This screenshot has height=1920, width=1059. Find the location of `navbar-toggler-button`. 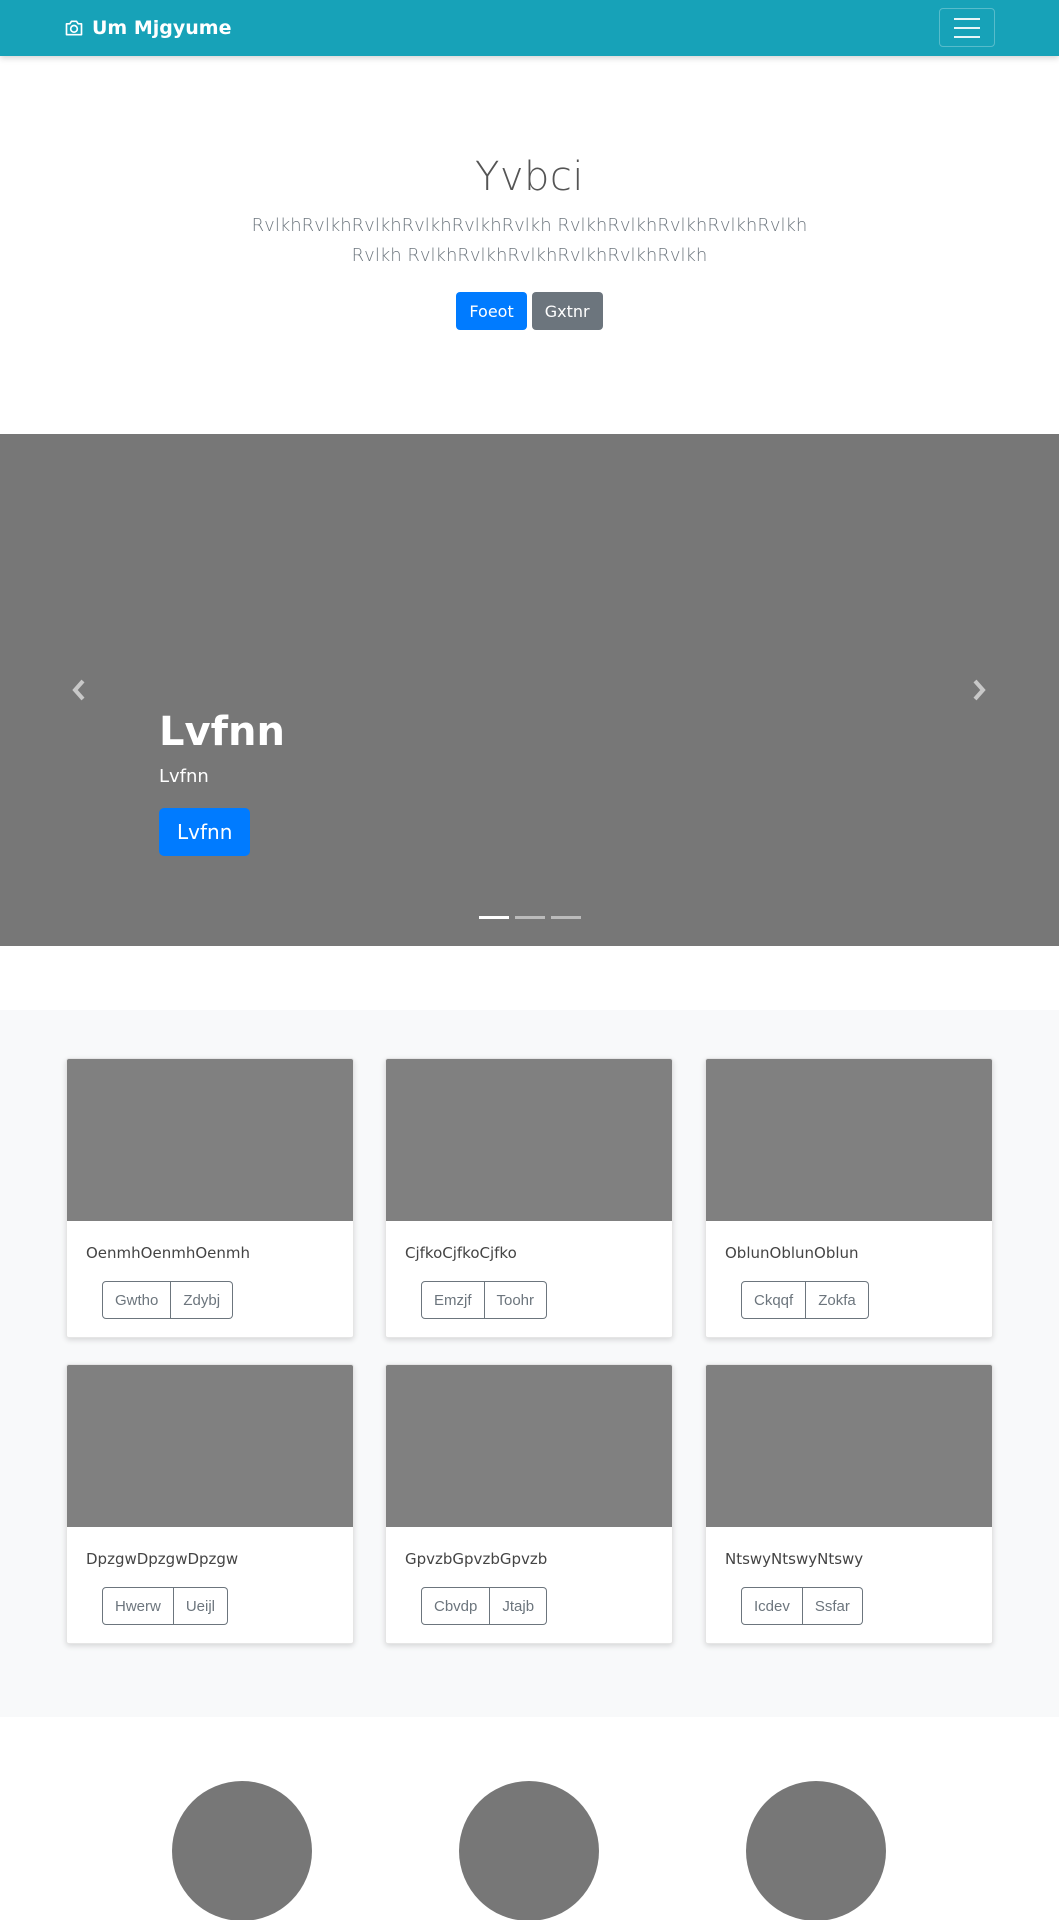

navbar-toggler-button is located at coordinates (967, 27).